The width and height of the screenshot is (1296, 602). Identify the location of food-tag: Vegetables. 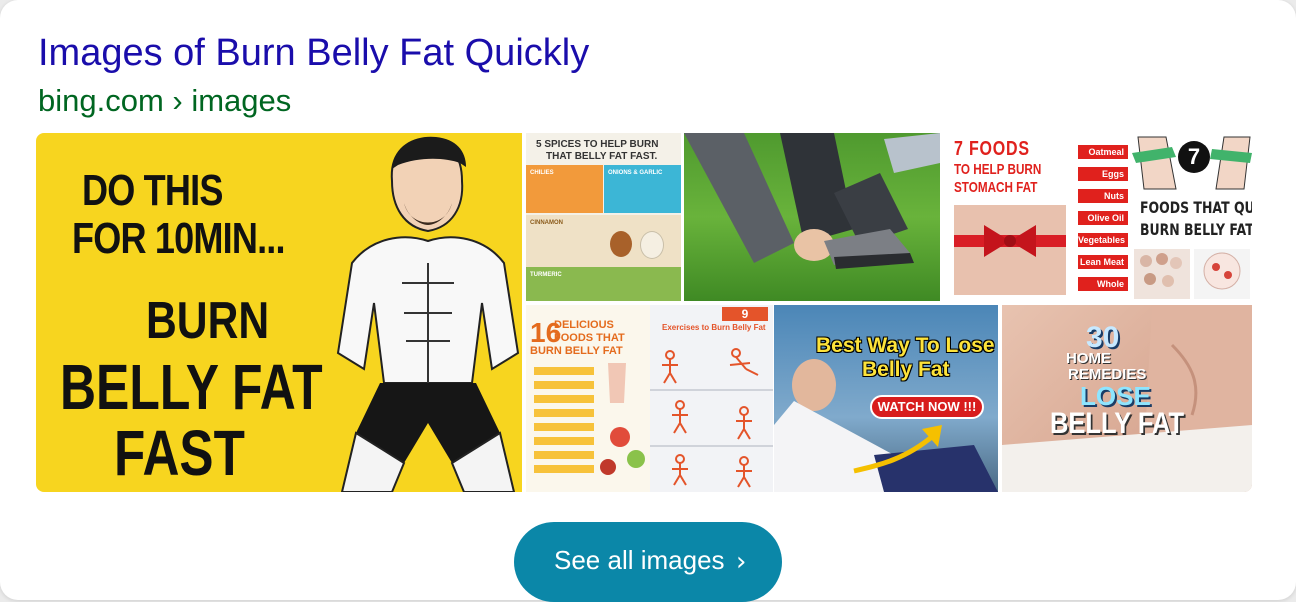
(1103, 240).